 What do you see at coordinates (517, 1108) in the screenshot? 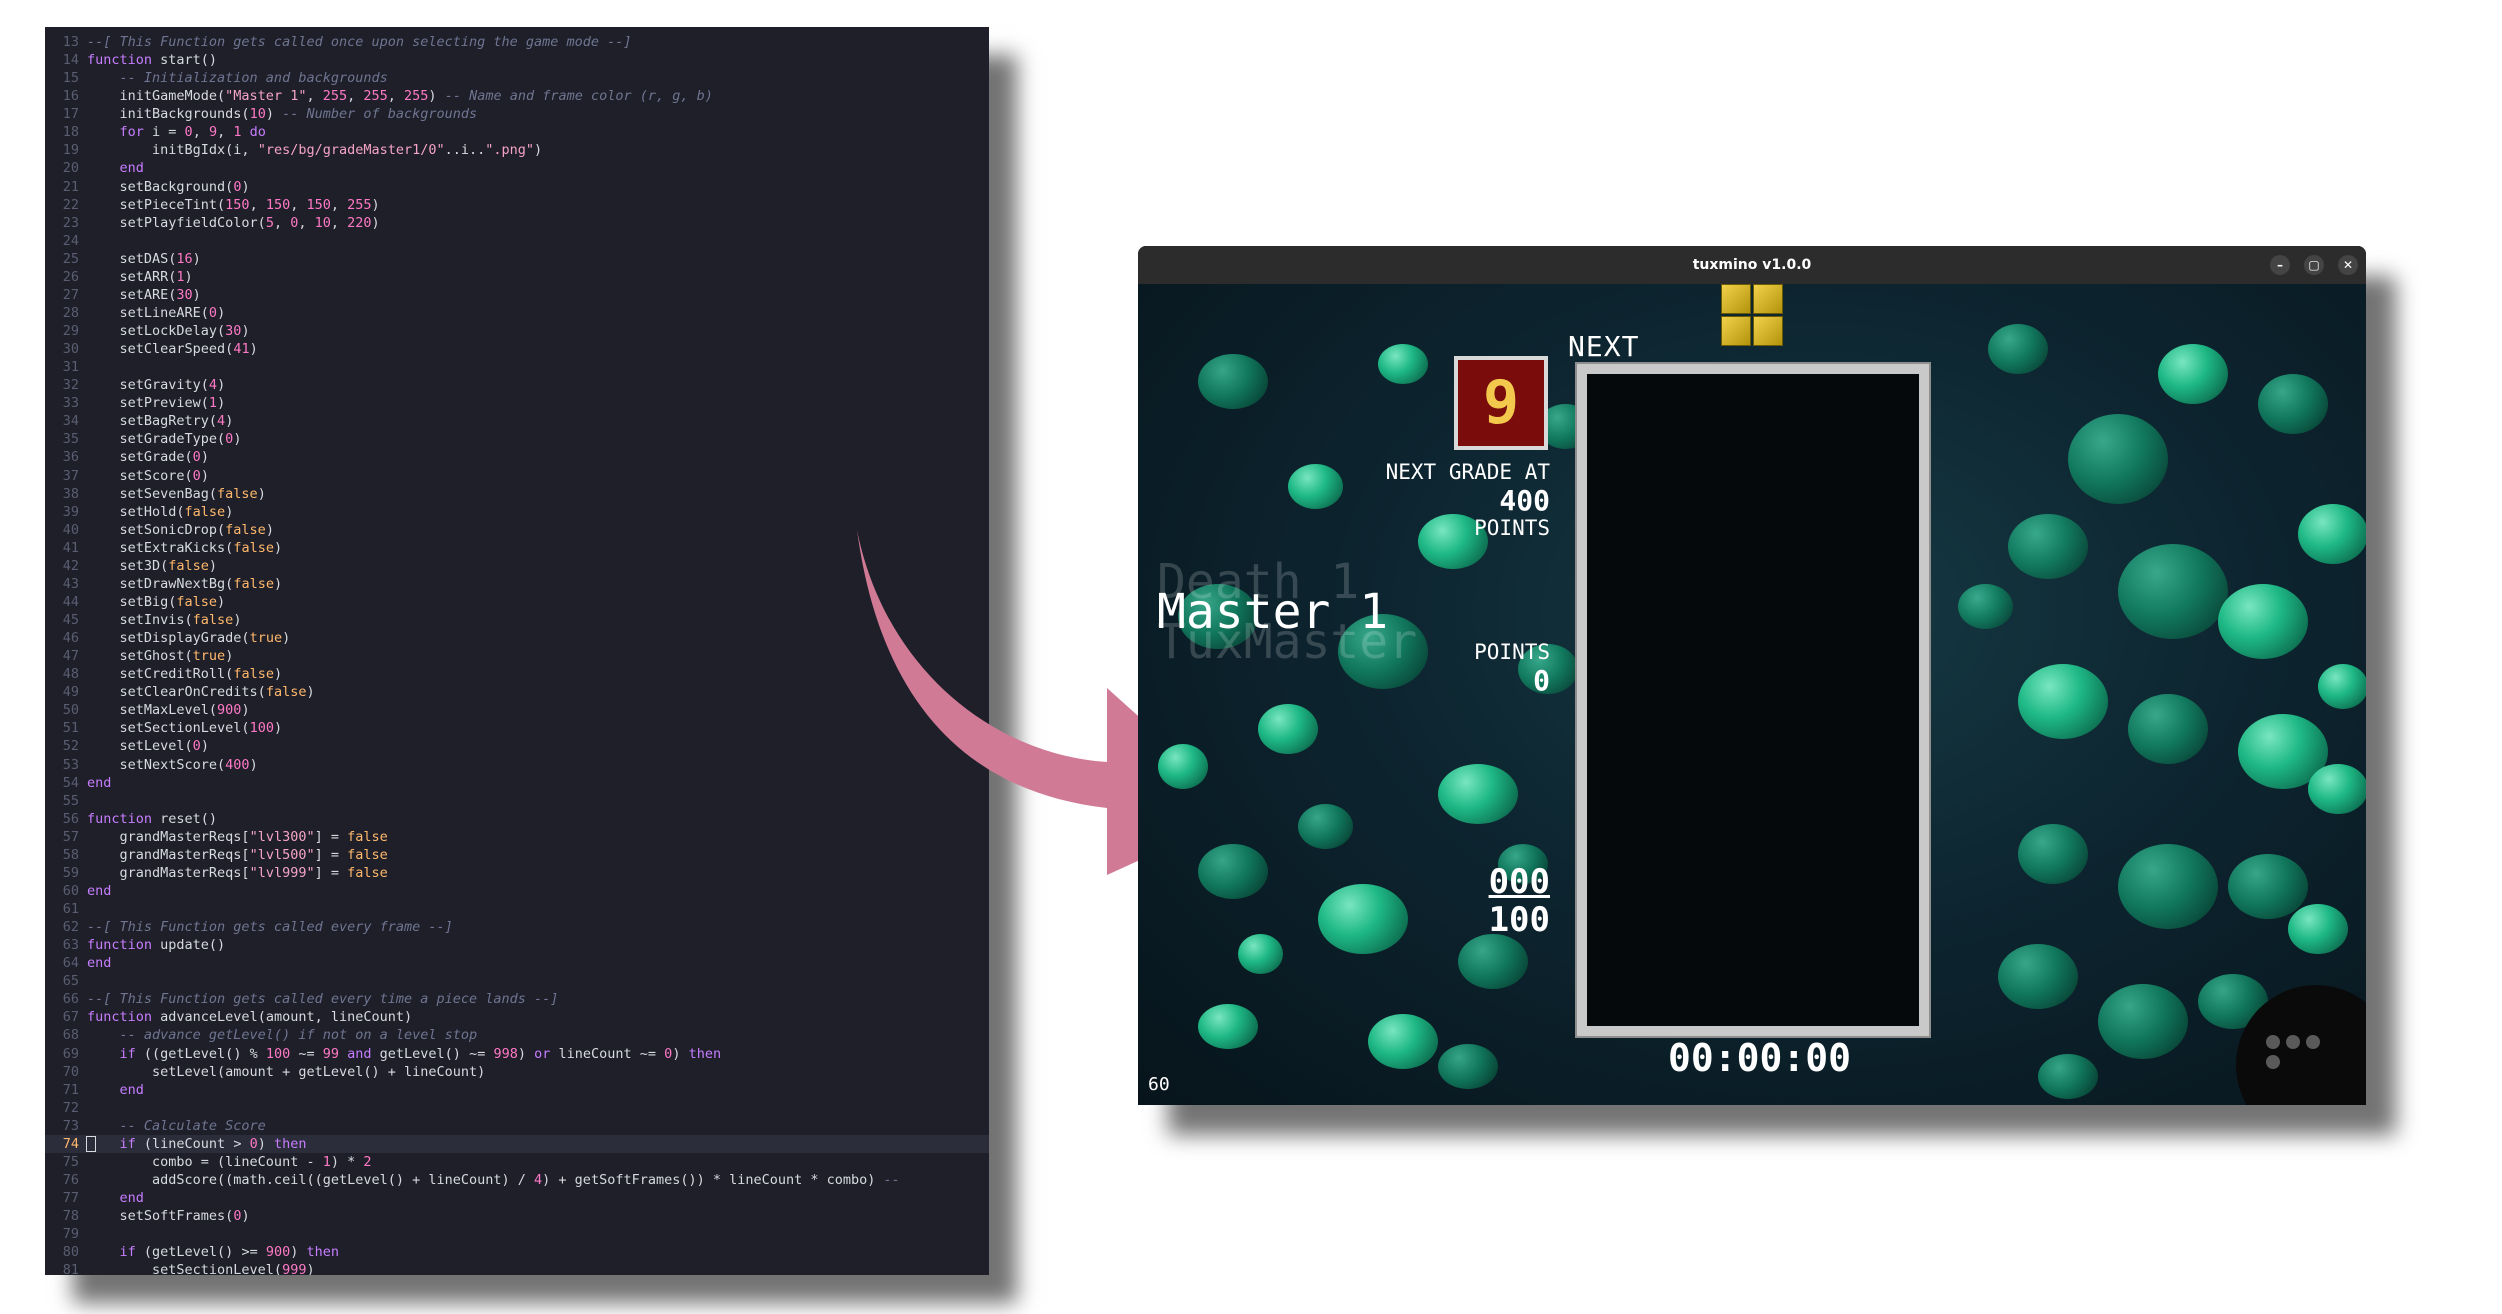
I see `code-line: 72` at bounding box center [517, 1108].